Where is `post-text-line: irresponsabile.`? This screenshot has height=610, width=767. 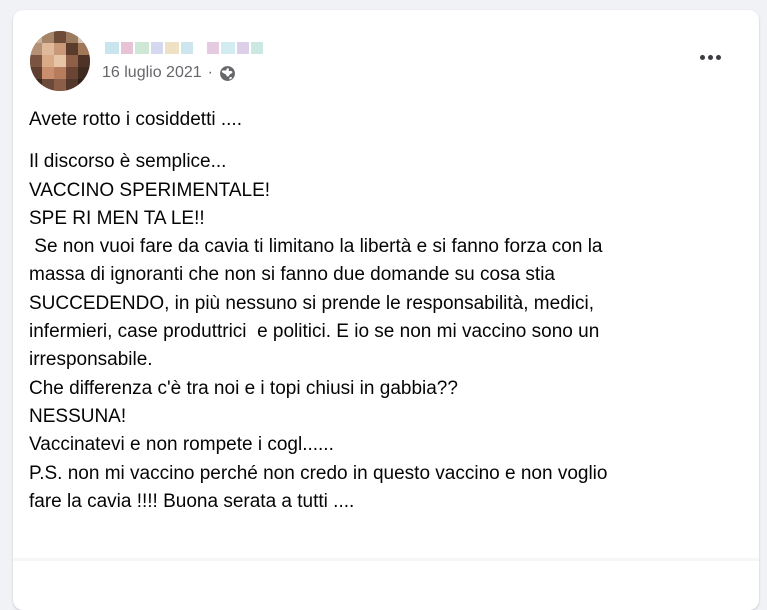 post-text-line: irresponsabile. is located at coordinates (91, 360).